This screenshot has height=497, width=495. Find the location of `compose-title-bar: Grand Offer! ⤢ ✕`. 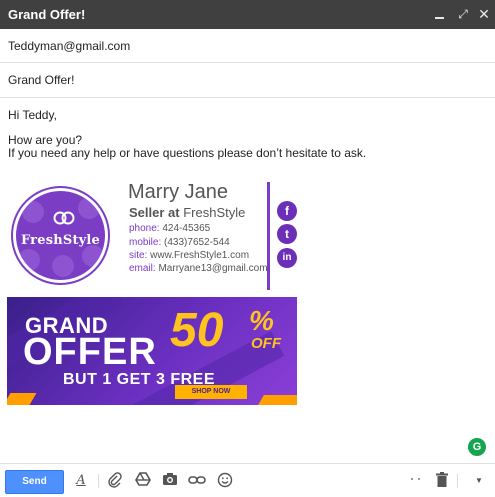

compose-title-bar: Grand Offer! ⤢ ✕ is located at coordinates (247, 14).